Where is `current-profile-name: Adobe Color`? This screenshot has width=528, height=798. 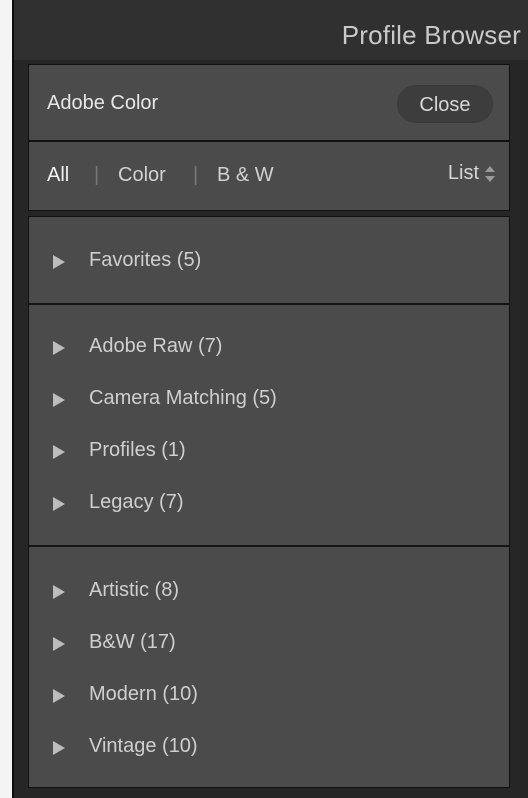
current-profile-name: Adobe Color is located at coordinates (103, 103).